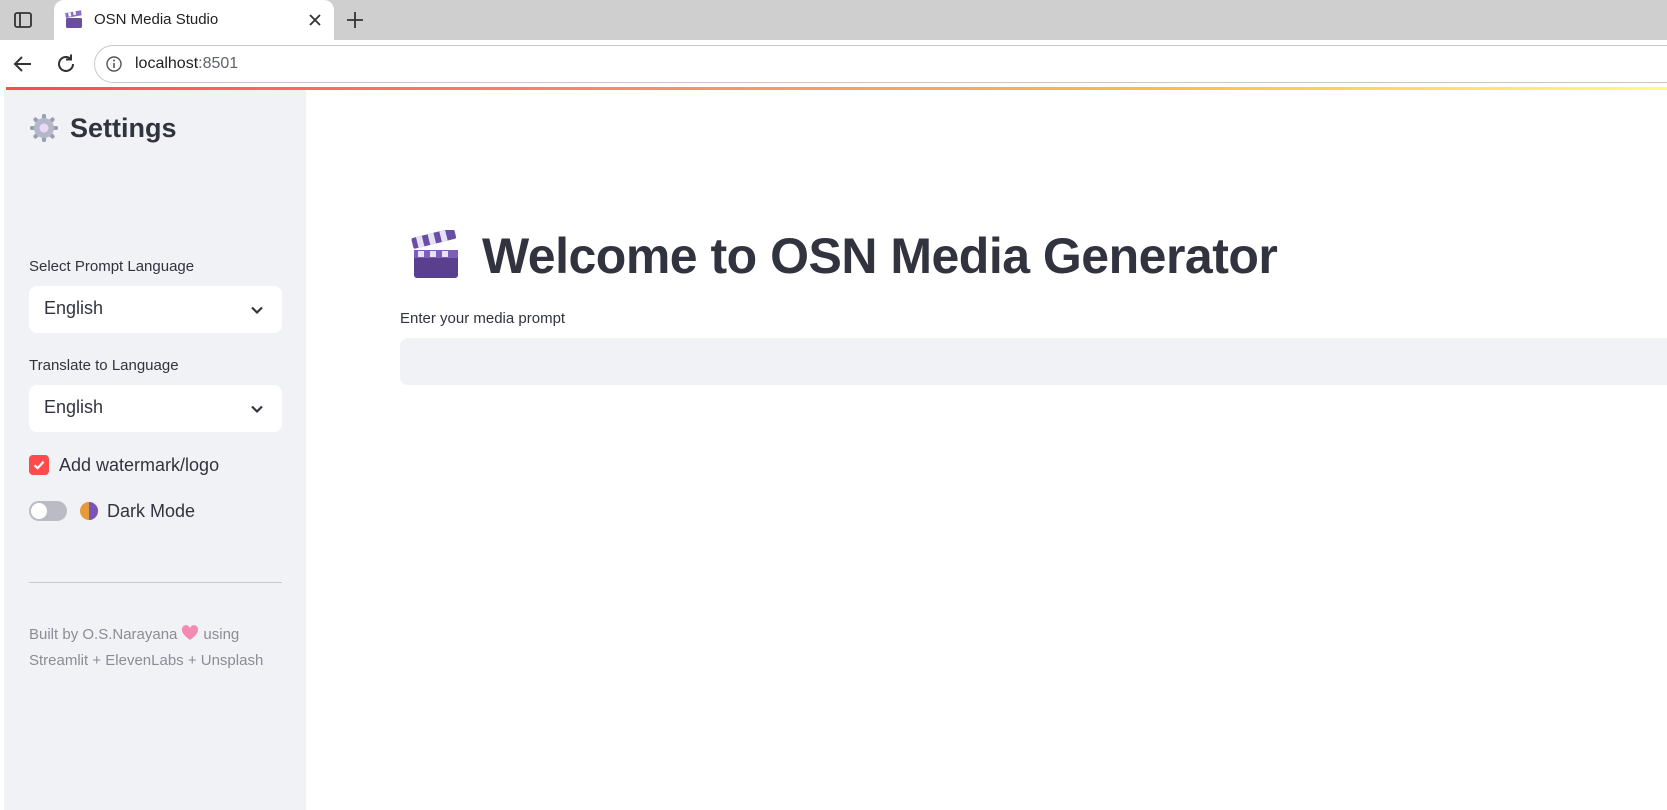 This screenshot has height=810, width=1667. What do you see at coordinates (833, 20) in the screenshot?
I see `browser-tabstrip: OSN Media Studio` at bounding box center [833, 20].